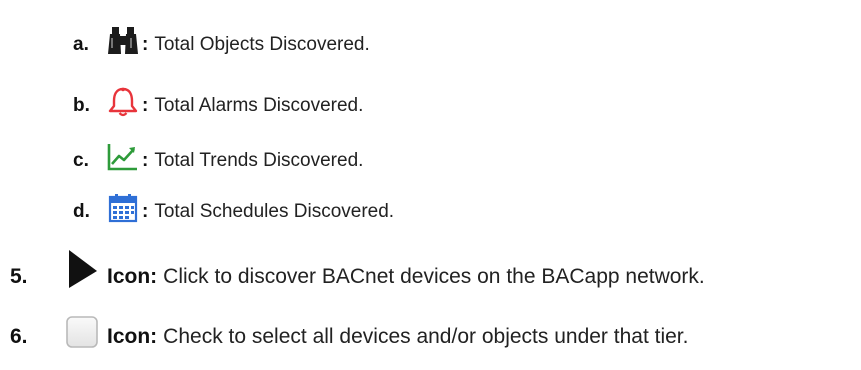 This screenshot has width=861, height=370. What do you see at coordinates (123, 41) in the screenshot?
I see `binoculars-icon` at bounding box center [123, 41].